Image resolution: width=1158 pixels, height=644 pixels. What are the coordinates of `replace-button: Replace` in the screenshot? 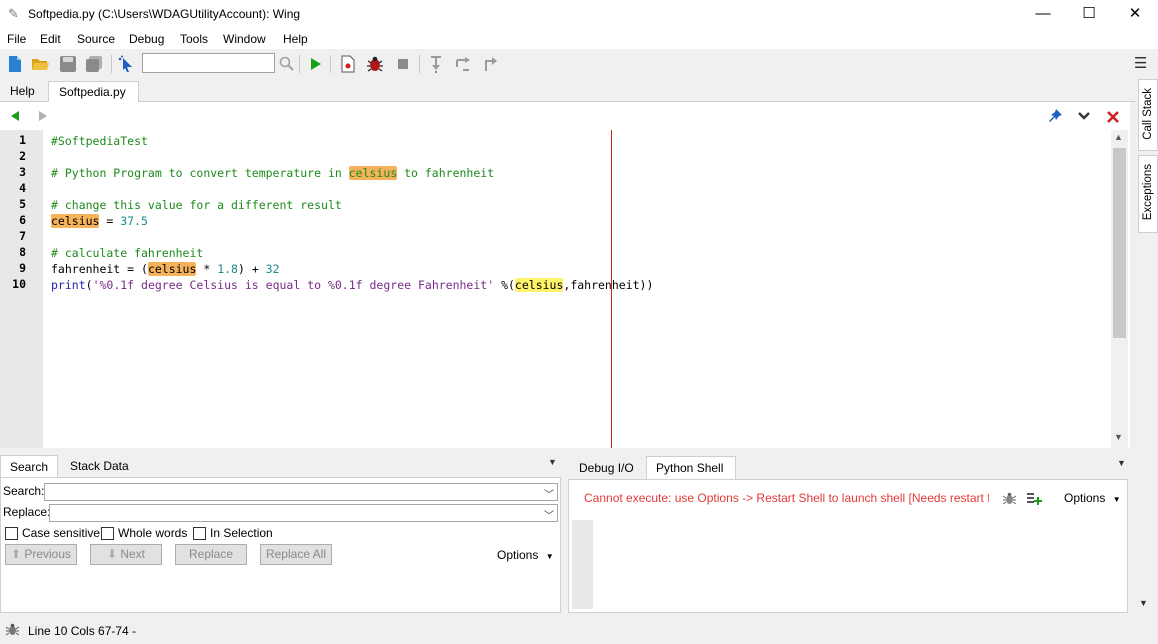 It's located at (211, 554).